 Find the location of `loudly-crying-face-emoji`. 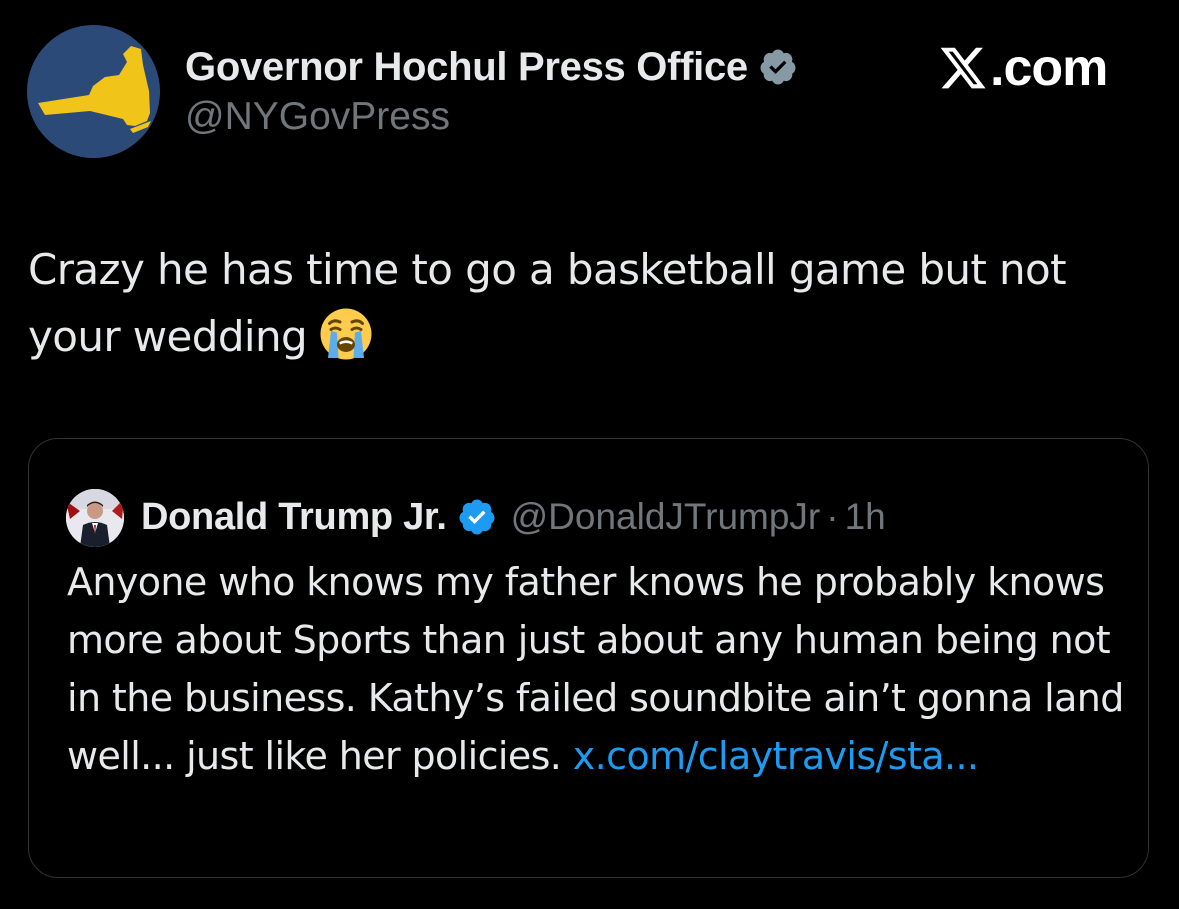

loudly-crying-face-emoji is located at coordinates (346, 334).